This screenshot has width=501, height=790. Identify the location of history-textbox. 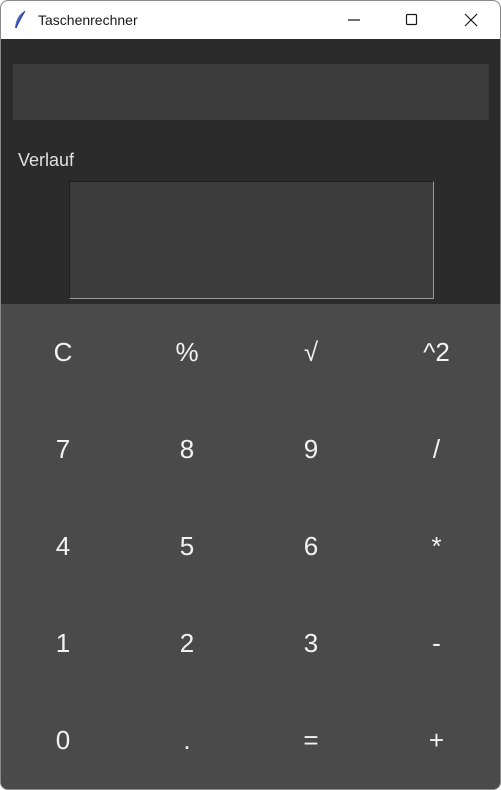
(251, 240).